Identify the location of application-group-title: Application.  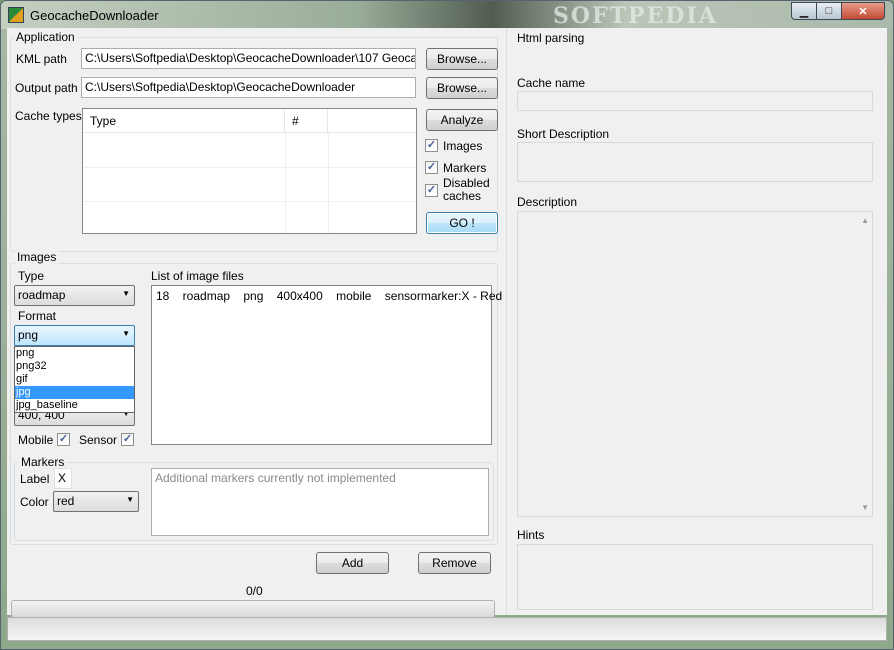
(45, 37).